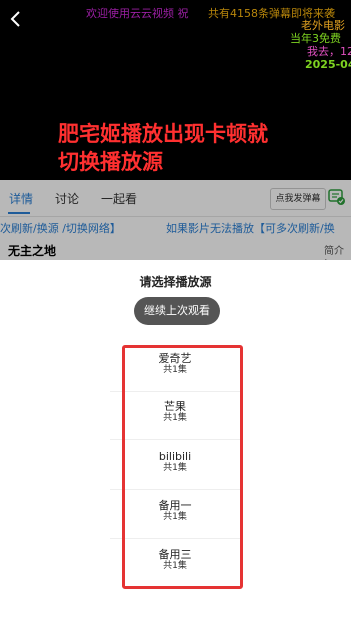 The height and width of the screenshot is (620, 351). I want to click on danmaku-text: 我去，12, so click(329, 51).